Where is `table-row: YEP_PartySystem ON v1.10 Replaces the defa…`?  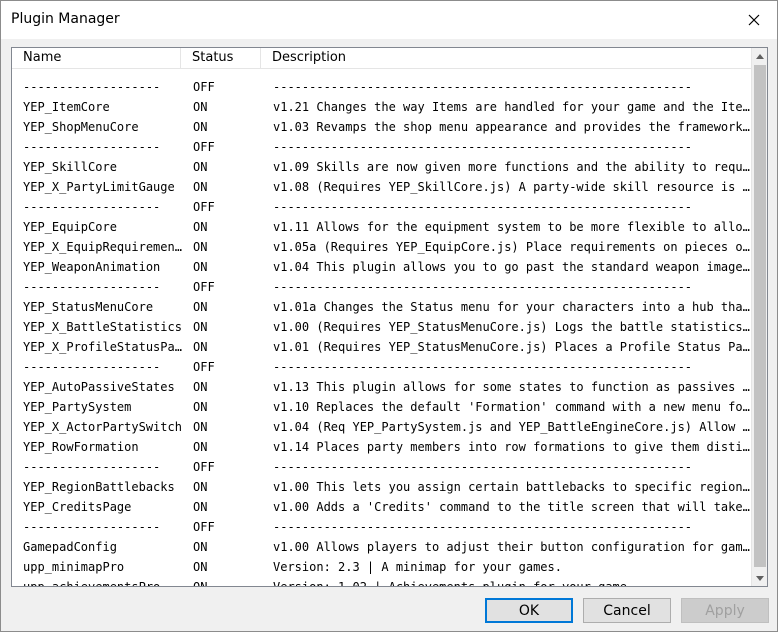
table-row: YEP_PartySystem ON v1.10 Replaces the defa… is located at coordinates (382, 407).